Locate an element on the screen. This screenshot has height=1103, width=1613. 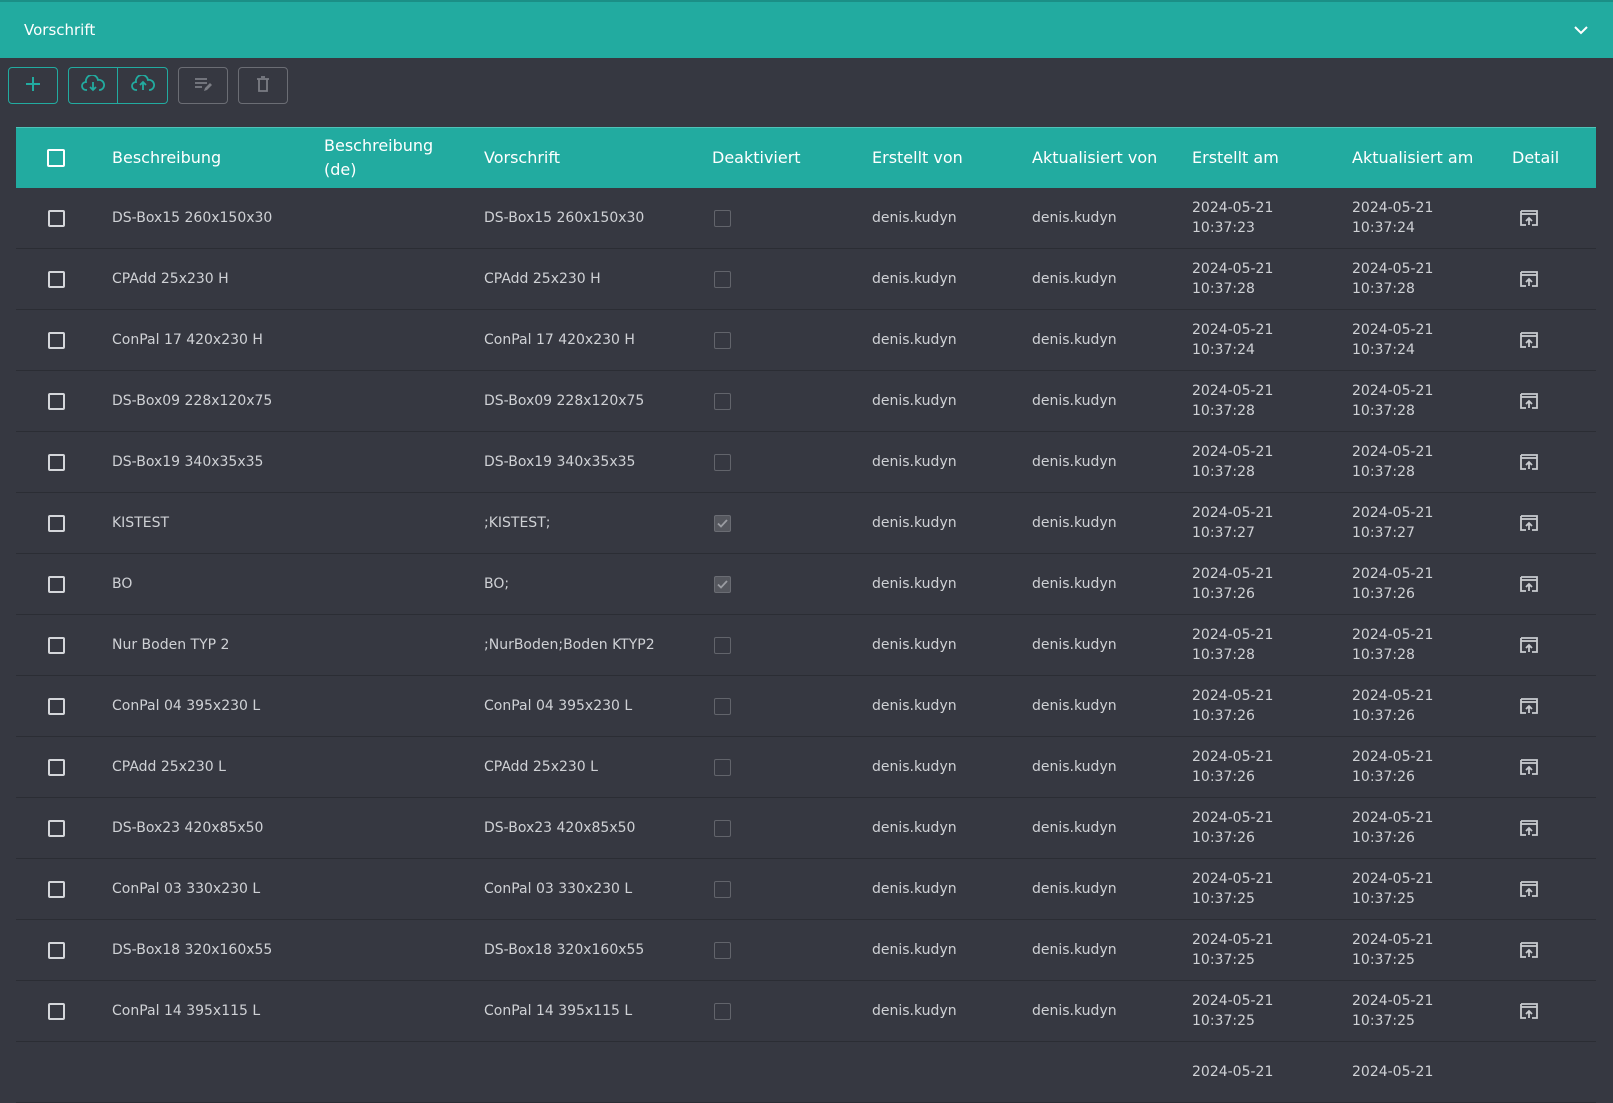
chevron-down-icon is located at coordinates (1581, 30).